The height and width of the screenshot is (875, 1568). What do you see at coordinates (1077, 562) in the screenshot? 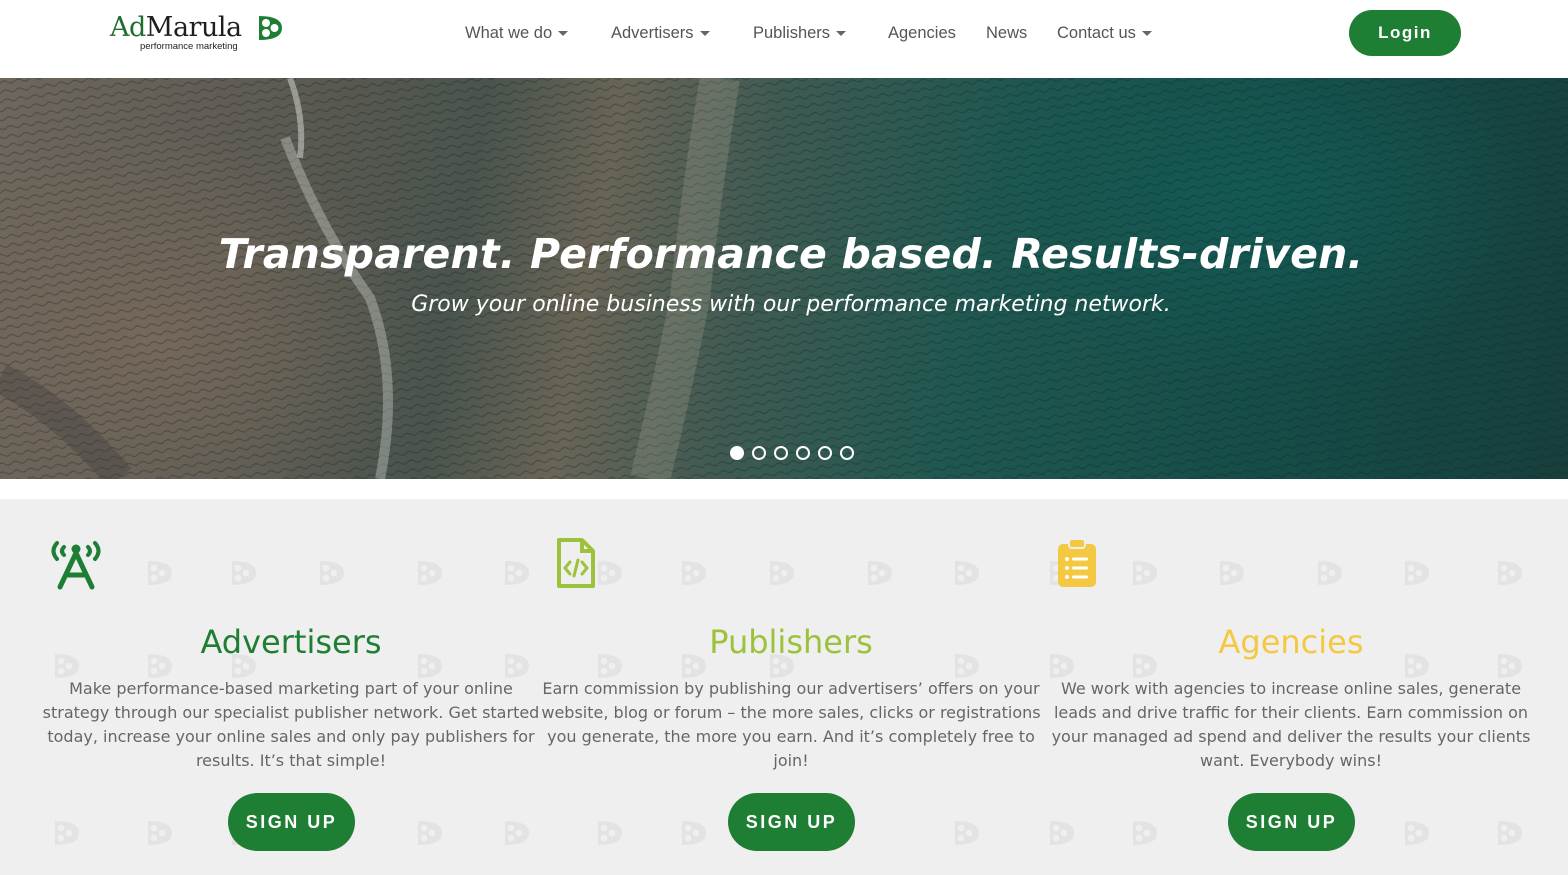
I see `clipboard-list-icon` at bounding box center [1077, 562].